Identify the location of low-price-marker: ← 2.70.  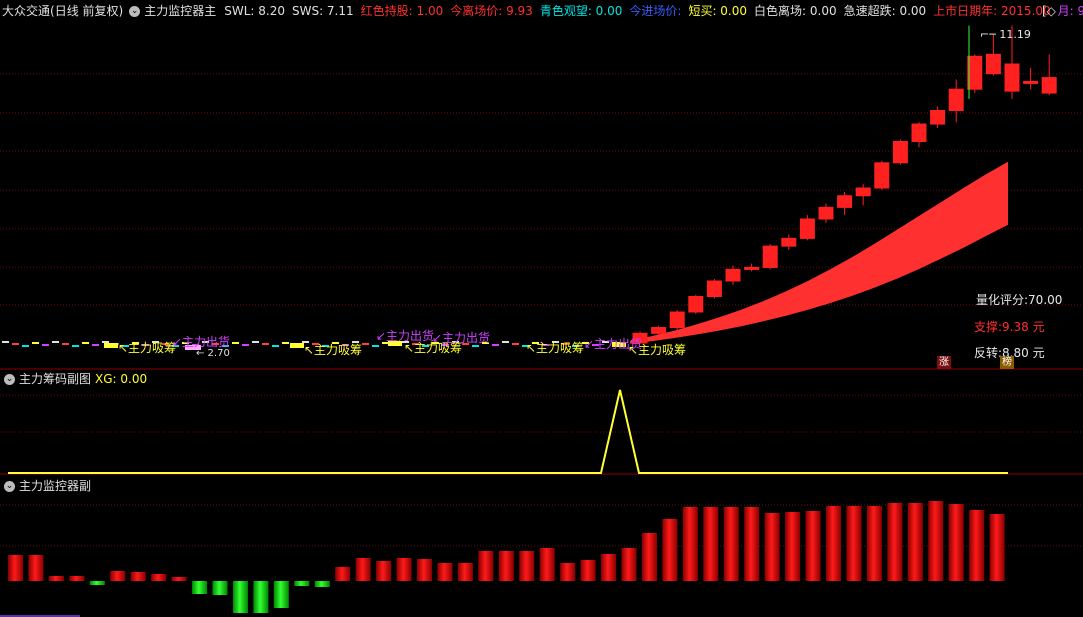
(213, 353).